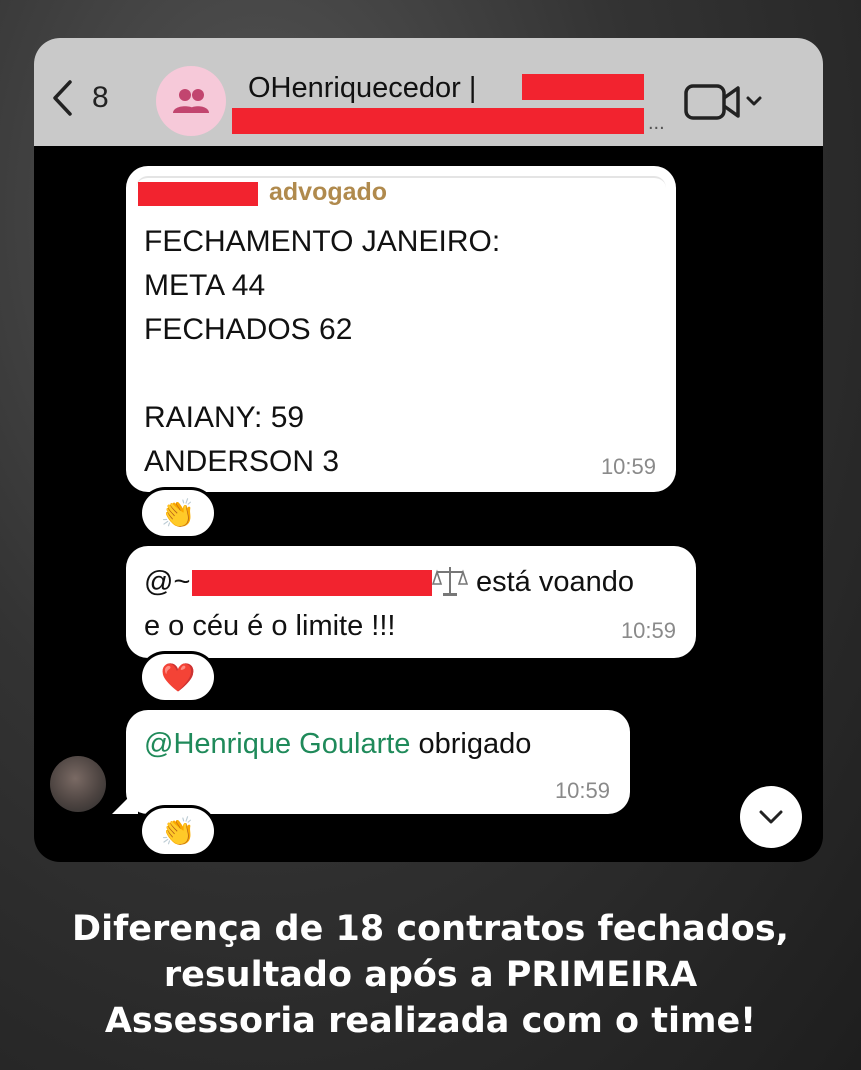 This screenshot has width=861, height=1070. I want to click on heart-icon: ❤️, so click(178, 677).